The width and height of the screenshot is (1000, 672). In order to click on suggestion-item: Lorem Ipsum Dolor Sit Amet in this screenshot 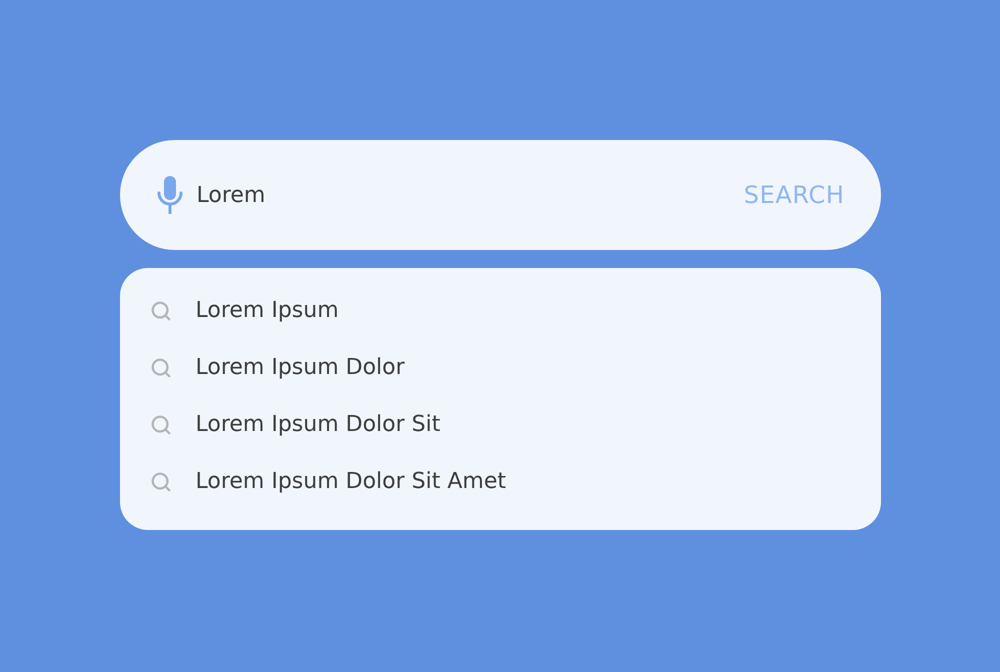, I will do `click(515, 481)`.